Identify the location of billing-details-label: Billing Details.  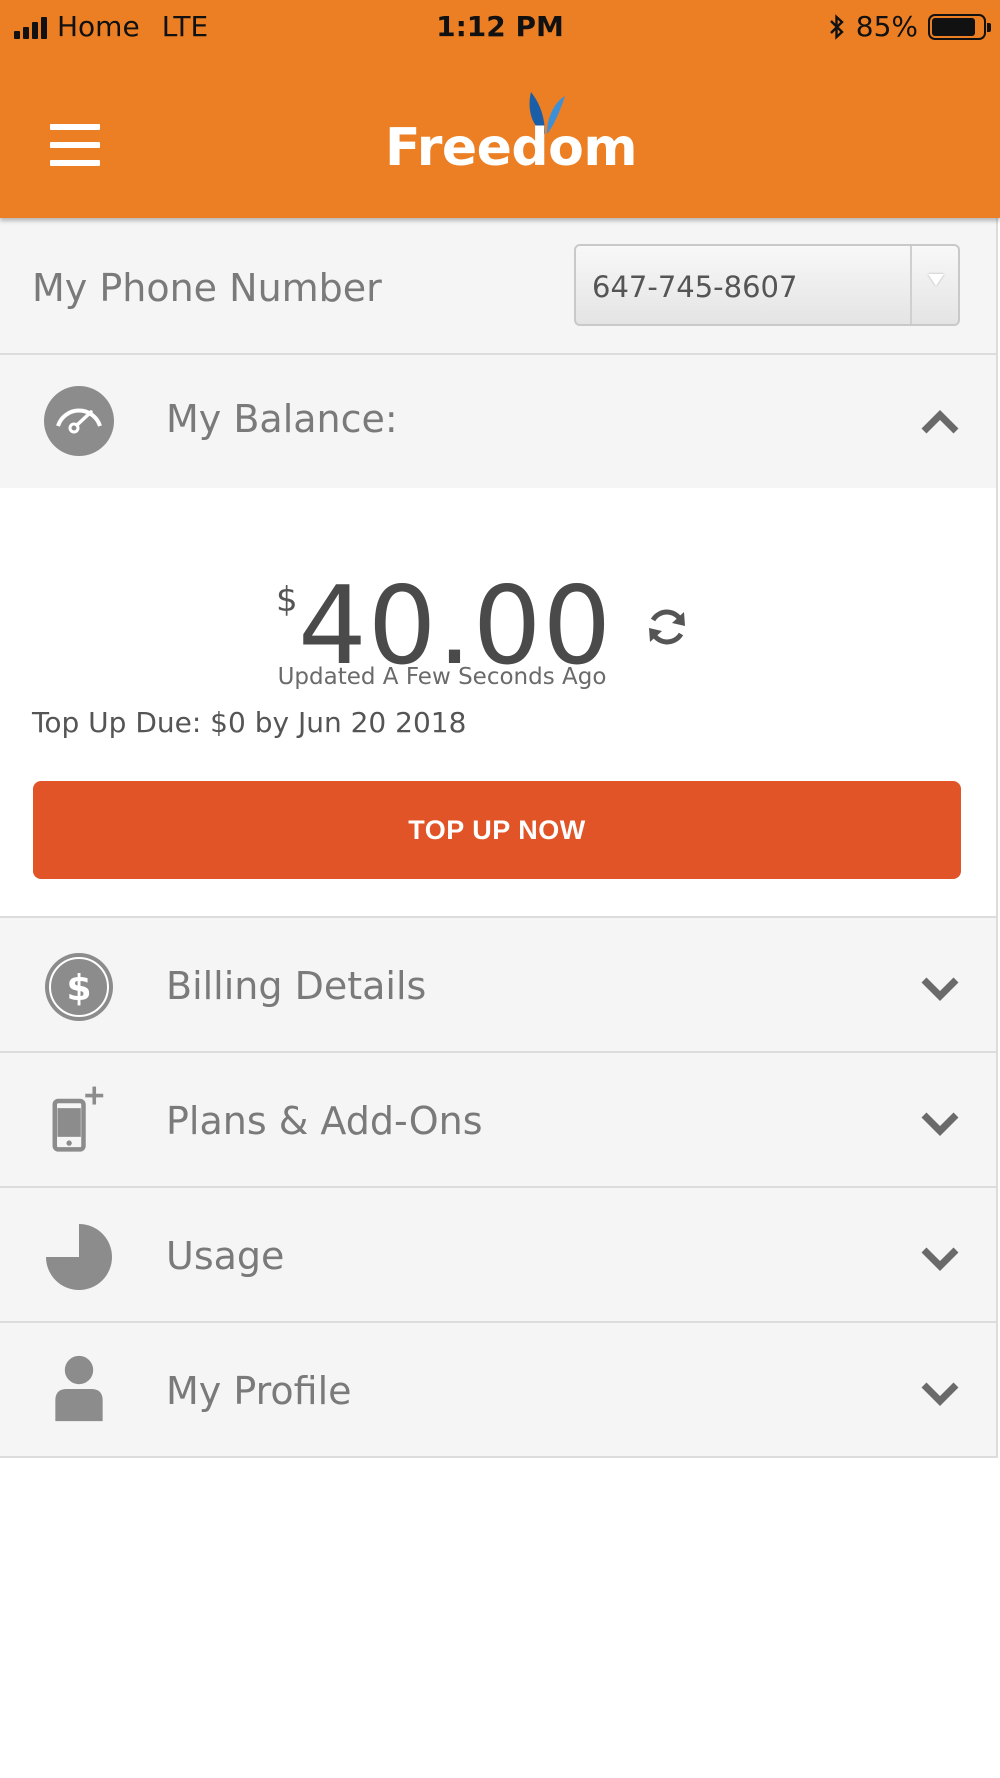
(296, 986).